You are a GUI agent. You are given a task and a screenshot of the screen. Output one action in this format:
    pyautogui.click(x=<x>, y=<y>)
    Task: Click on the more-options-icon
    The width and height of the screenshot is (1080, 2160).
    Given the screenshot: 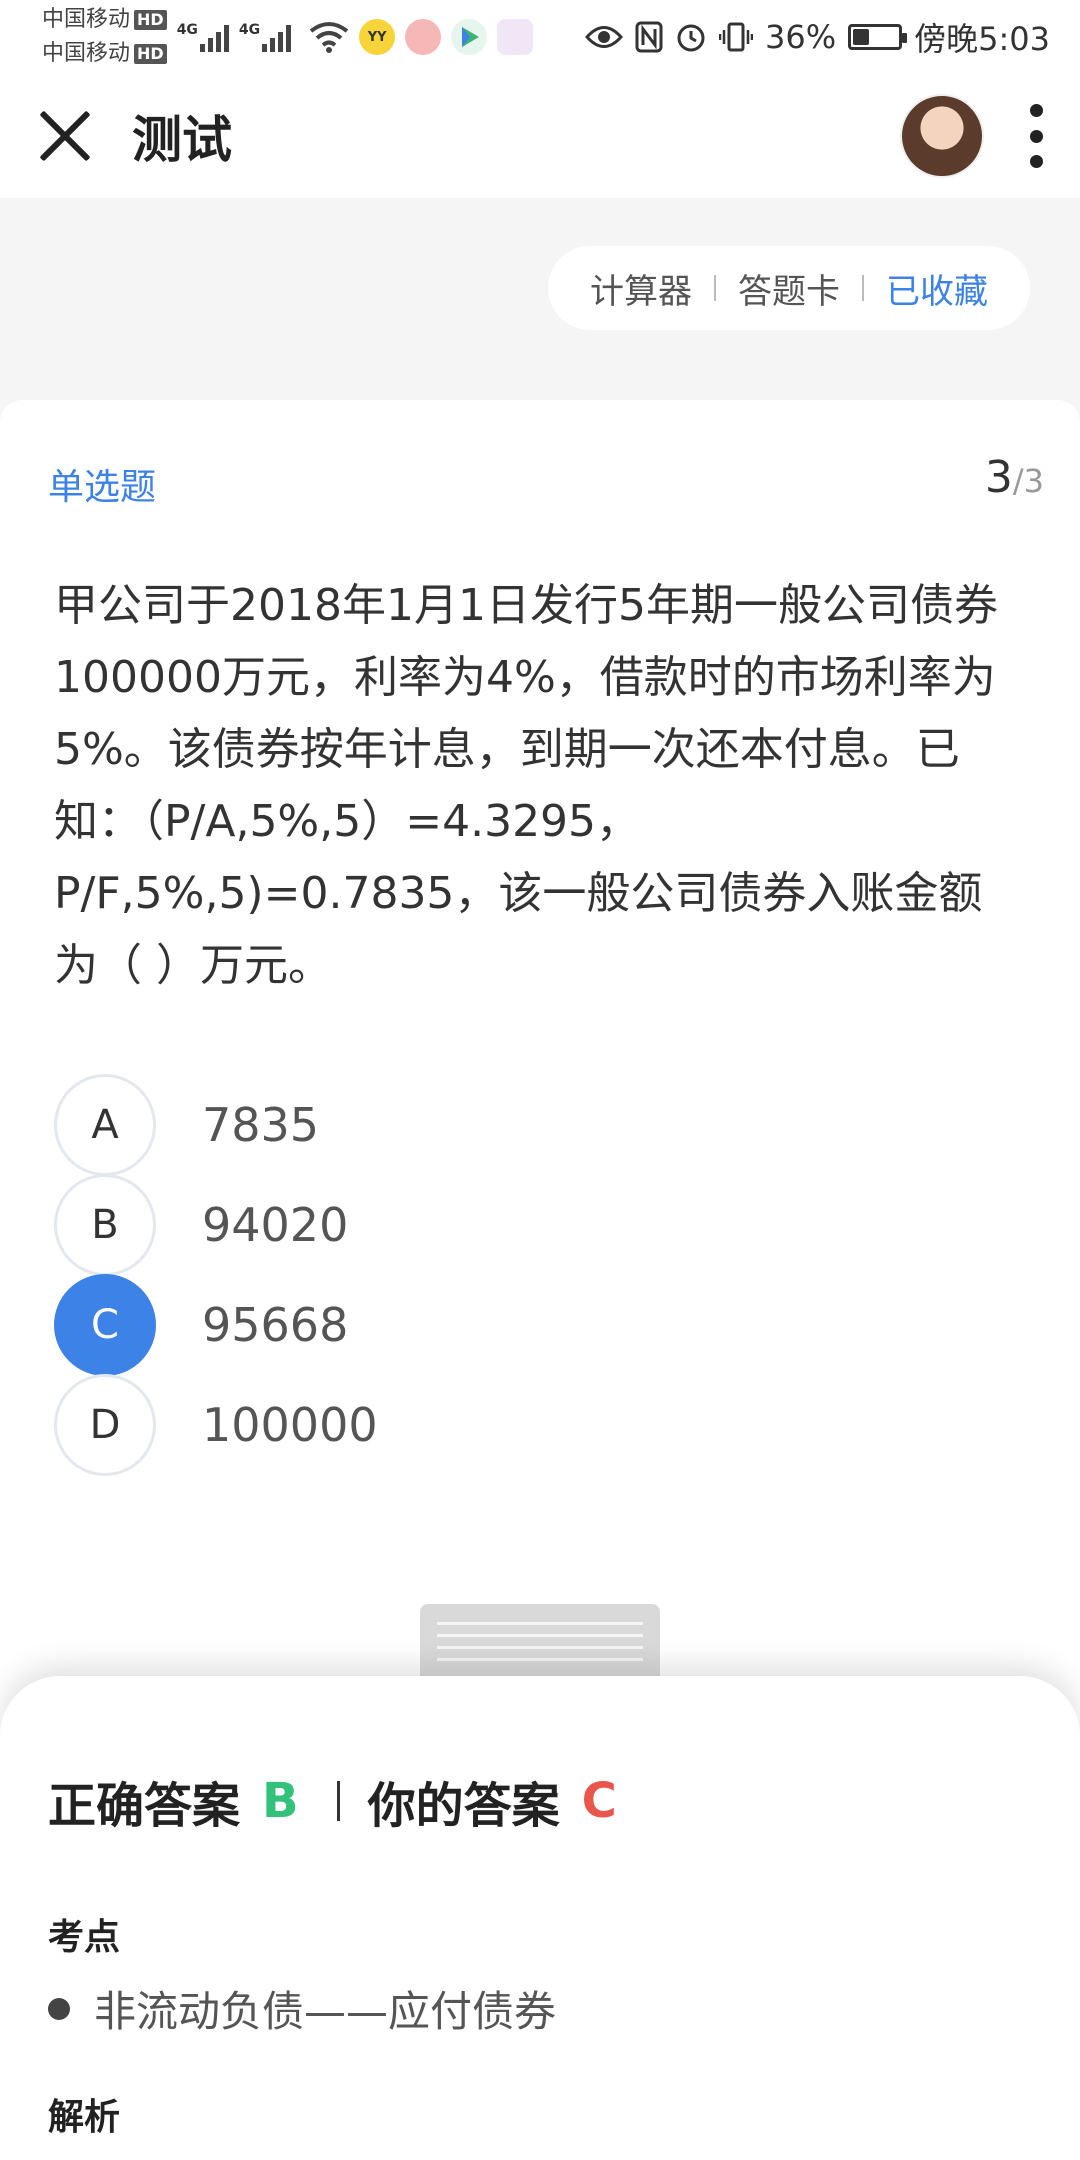 What is the action you would take?
    pyautogui.click(x=1036, y=136)
    